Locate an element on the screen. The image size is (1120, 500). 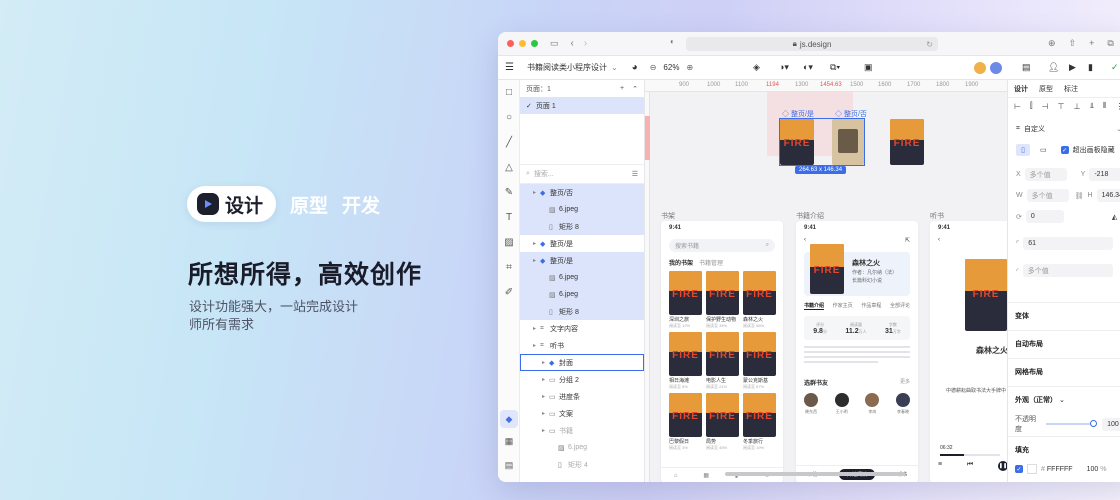
h-input: 146.34 is located at coordinates (1108, 195).